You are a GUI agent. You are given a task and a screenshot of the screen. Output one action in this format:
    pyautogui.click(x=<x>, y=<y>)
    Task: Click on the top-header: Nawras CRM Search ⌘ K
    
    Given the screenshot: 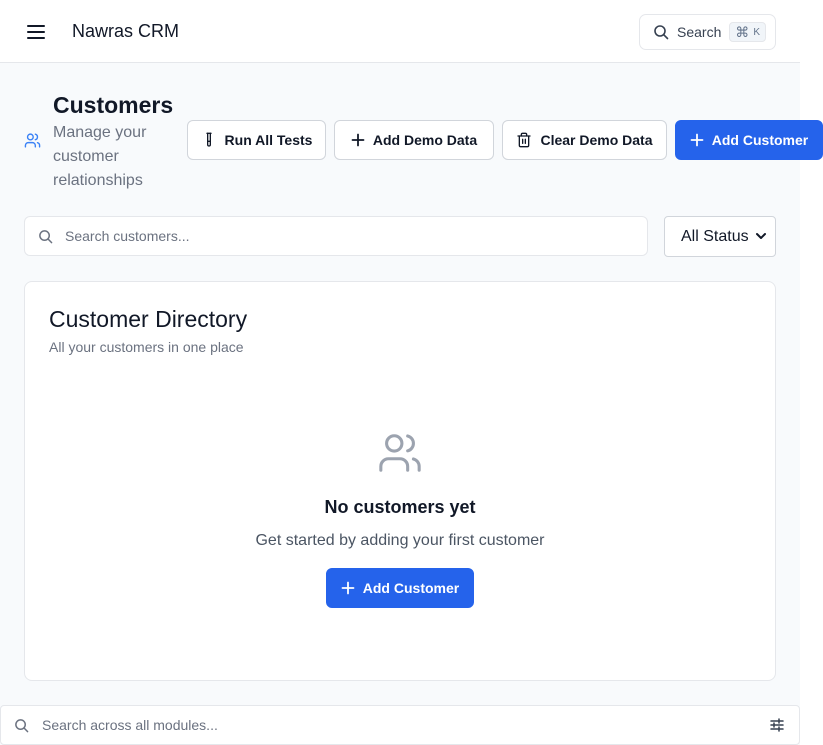 What is the action you would take?
    pyautogui.click(x=400, y=31)
    